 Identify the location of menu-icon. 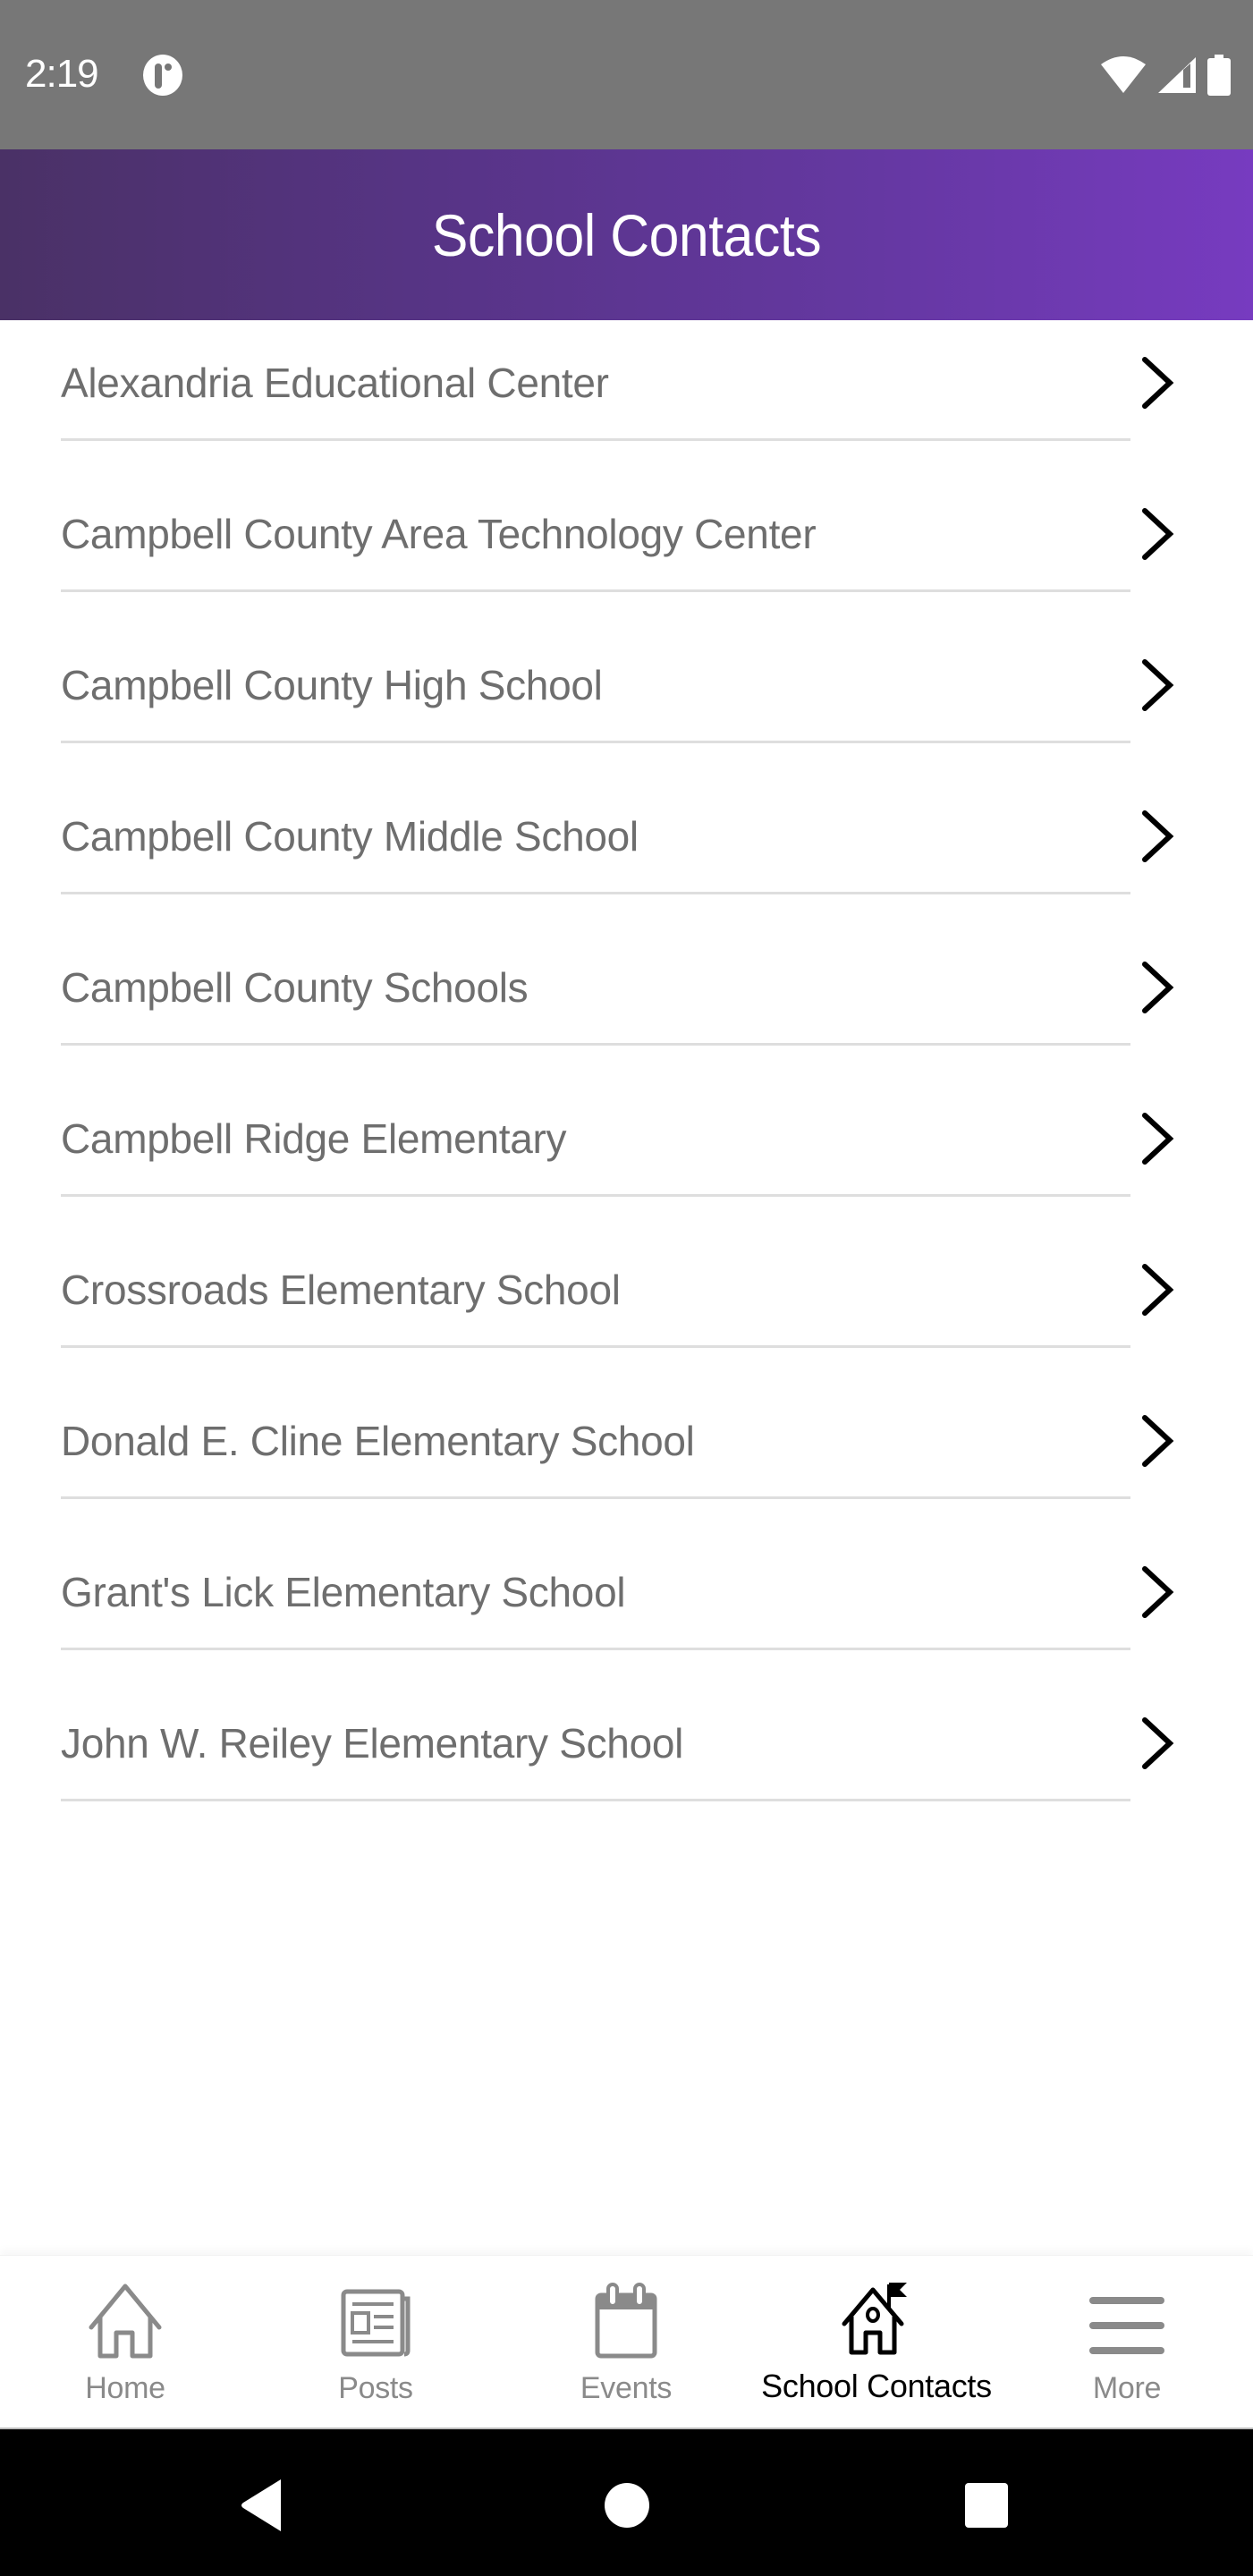
(1126, 2325).